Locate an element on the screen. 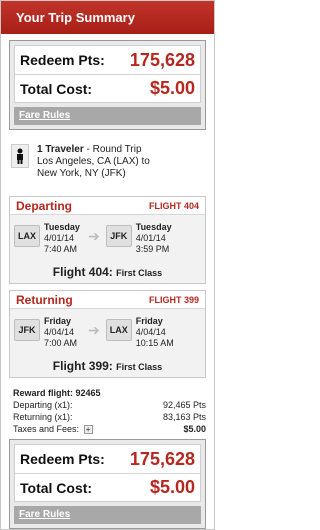 This screenshot has height=530, width=320. person-icon is located at coordinates (20, 156).